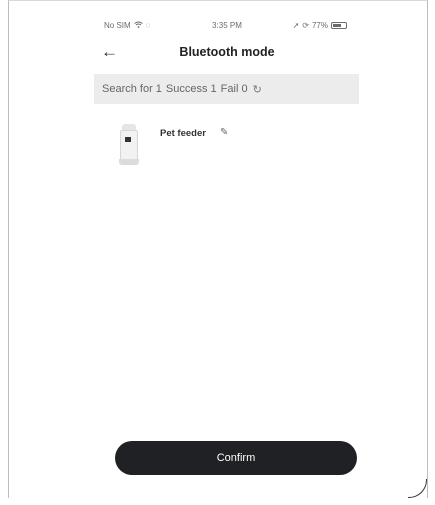 The height and width of the screenshot is (505, 435). I want to click on search-count-label: Search for 1, so click(132, 89).